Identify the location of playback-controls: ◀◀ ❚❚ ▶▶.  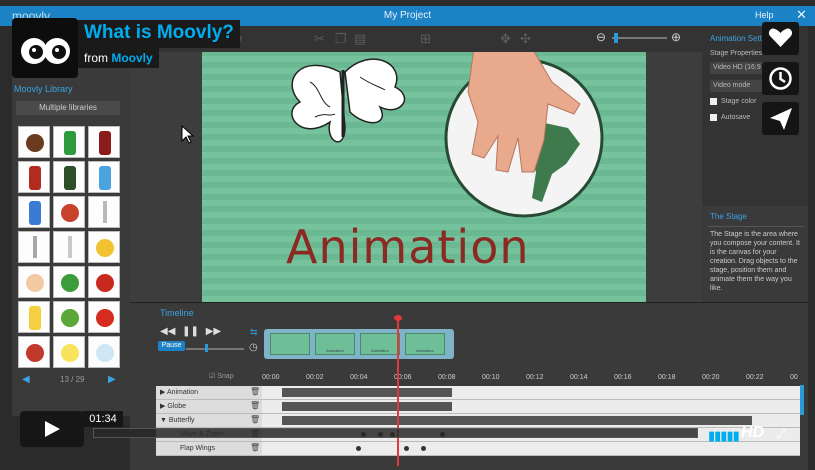
(190, 331).